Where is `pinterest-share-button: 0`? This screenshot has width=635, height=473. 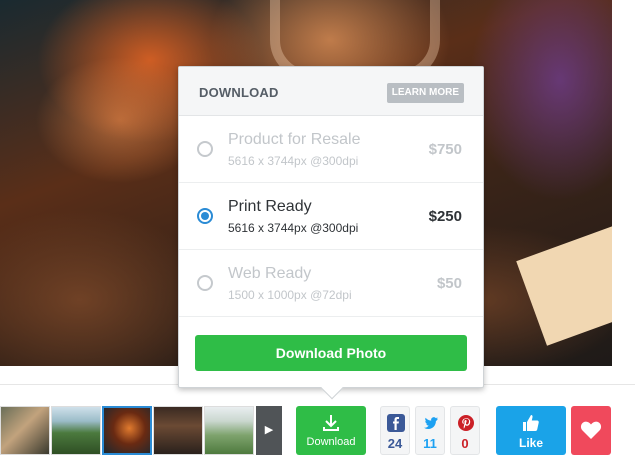
pinterest-share-button: 0 is located at coordinates (465, 430).